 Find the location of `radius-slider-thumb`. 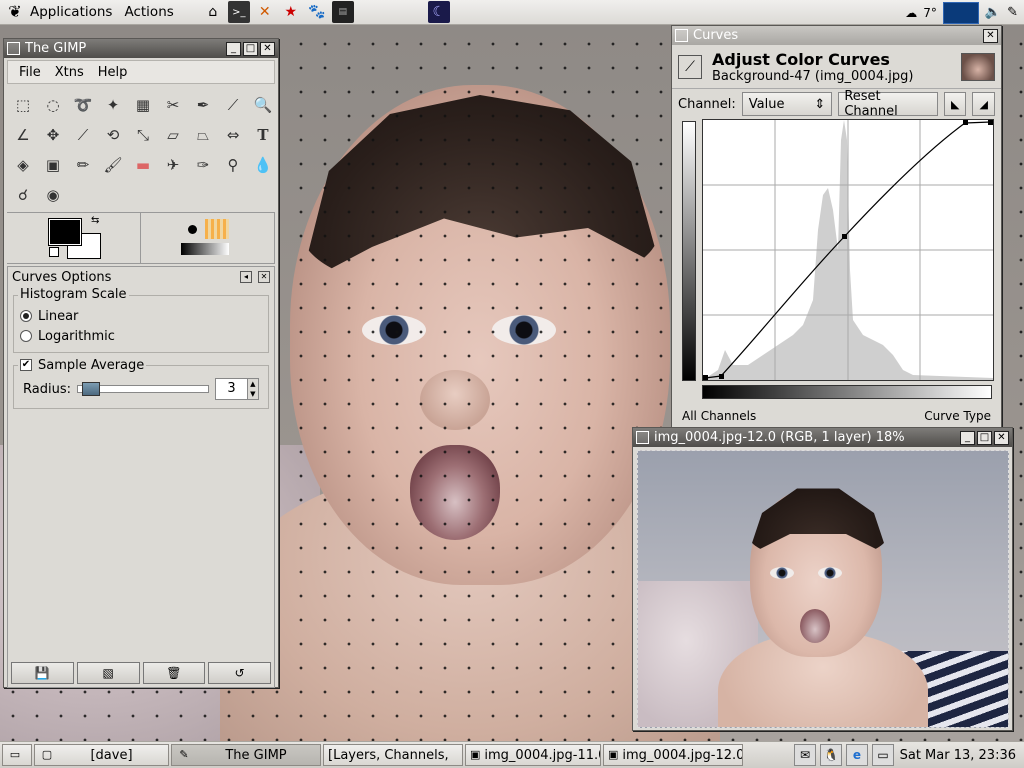

radius-slider-thumb is located at coordinates (90, 389).